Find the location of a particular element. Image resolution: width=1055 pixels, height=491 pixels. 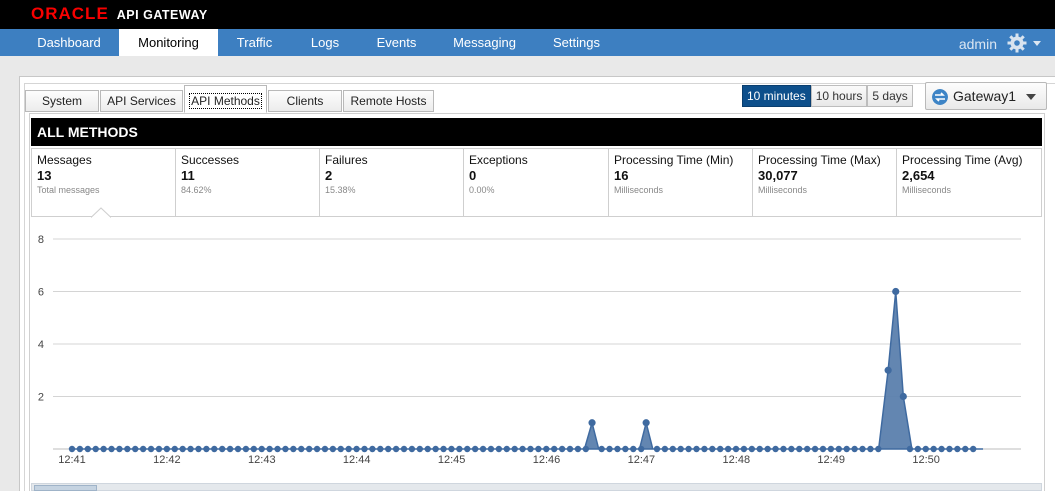

nav-messaging: Messaging is located at coordinates (484, 42).